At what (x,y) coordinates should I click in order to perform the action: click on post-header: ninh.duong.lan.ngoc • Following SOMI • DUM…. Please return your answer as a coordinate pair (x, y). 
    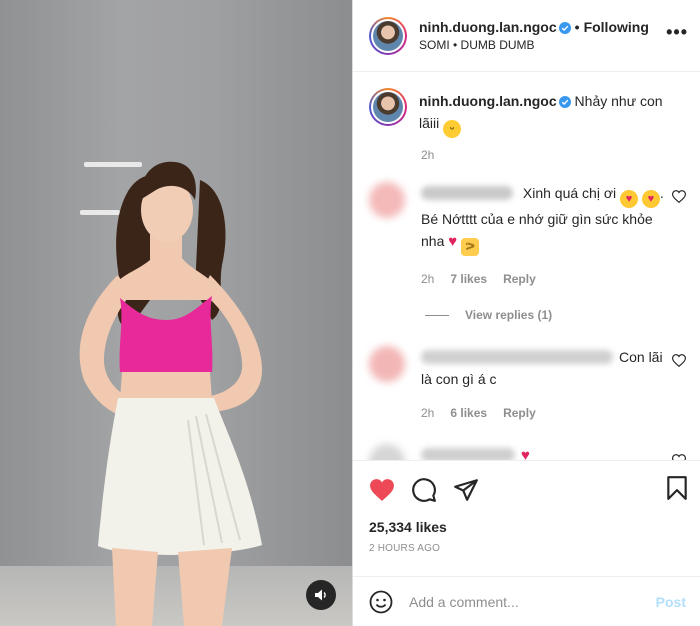
    Looking at the image, I should click on (526, 36).